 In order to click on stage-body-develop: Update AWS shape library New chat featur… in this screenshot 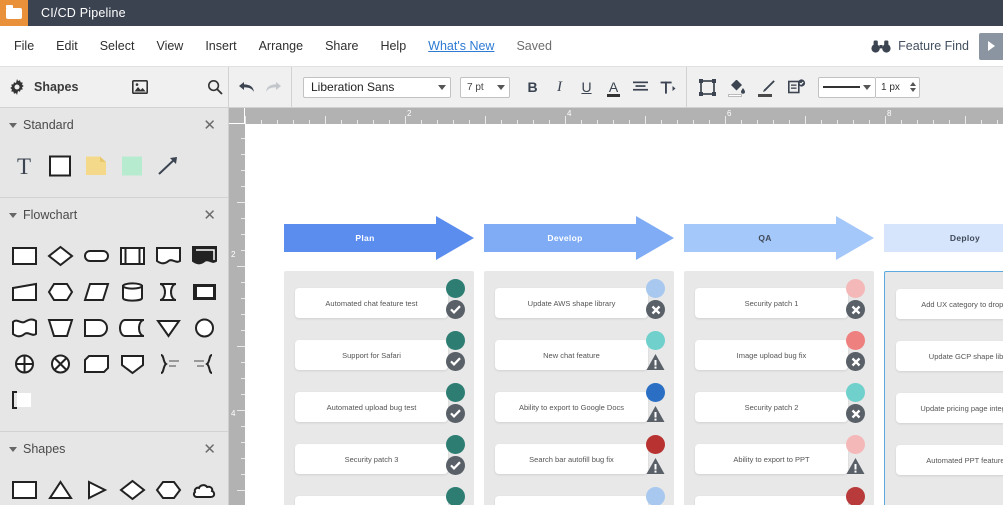, I will do `click(579, 388)`.